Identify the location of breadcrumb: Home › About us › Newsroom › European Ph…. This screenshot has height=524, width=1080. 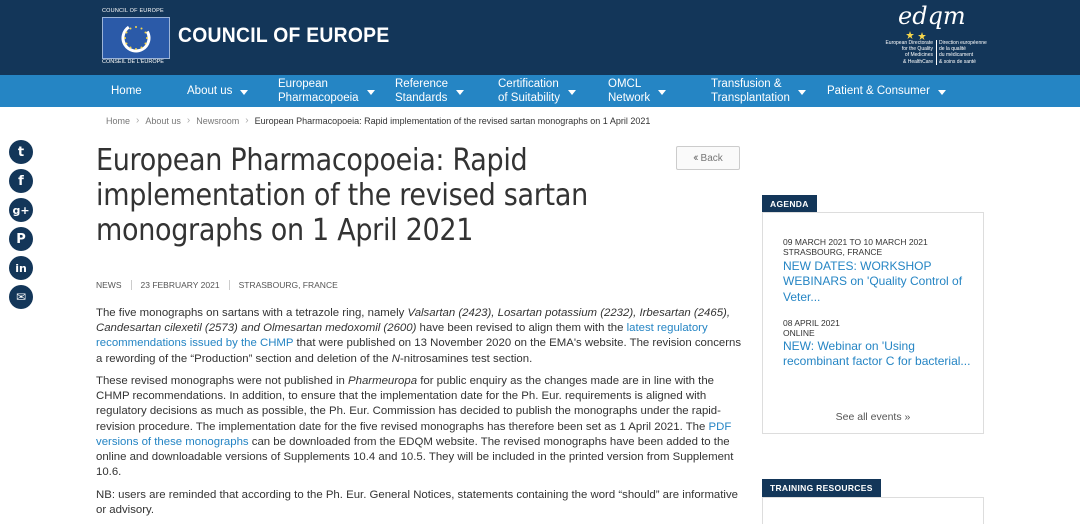
(378, 120).